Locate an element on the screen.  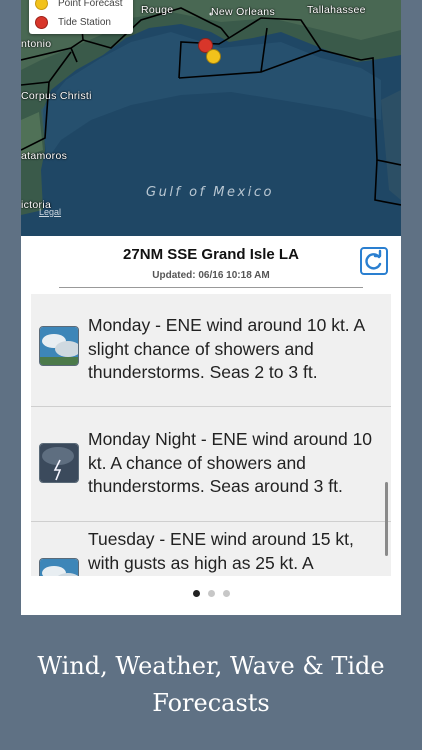
location-title: 27NM SSE Grand Isle LA is located at coordinates (211, 254).